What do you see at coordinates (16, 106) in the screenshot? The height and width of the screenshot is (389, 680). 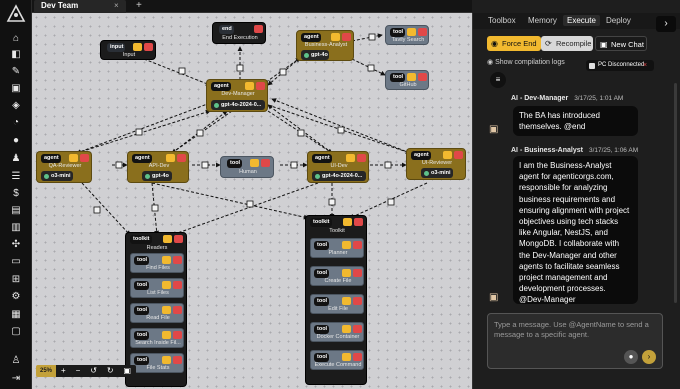 I see `cube-icon: ◈` at bounding box center [16, 106].